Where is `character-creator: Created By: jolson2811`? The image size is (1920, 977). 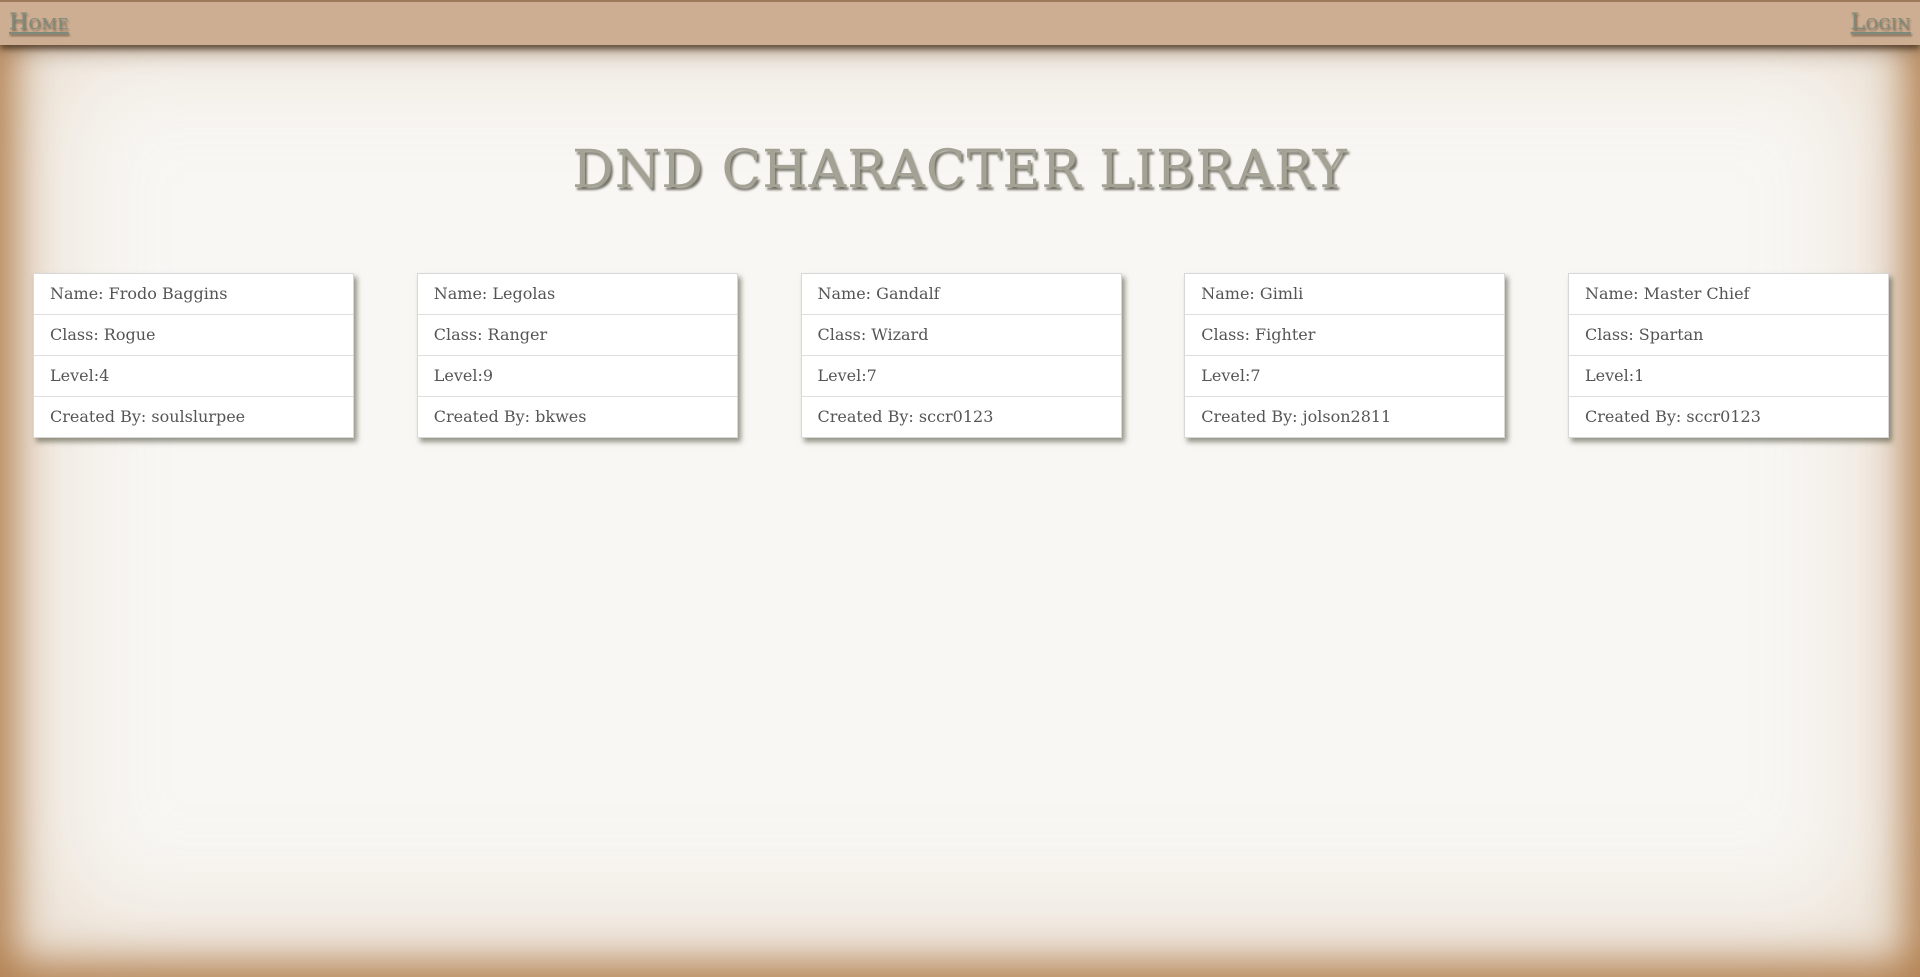 character-creator: Created By: jolson2811 is located at coordinates (1296, 416).